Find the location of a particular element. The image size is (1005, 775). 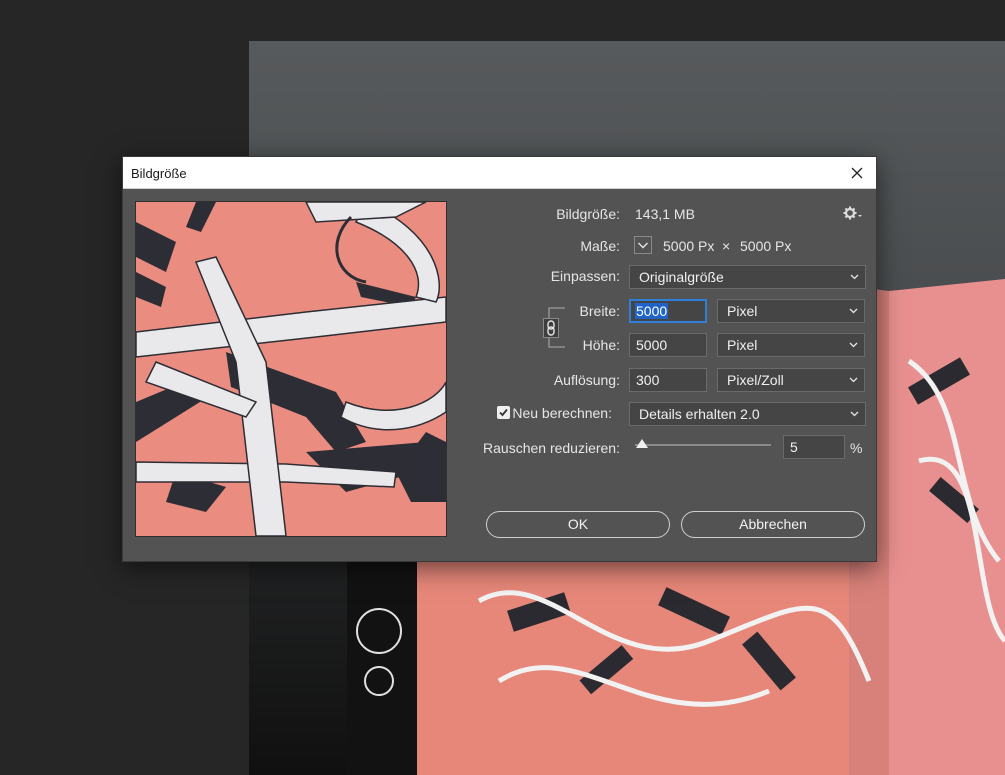

resample-value: Details erhalten 2.0 is located at coordinates (699, 414).